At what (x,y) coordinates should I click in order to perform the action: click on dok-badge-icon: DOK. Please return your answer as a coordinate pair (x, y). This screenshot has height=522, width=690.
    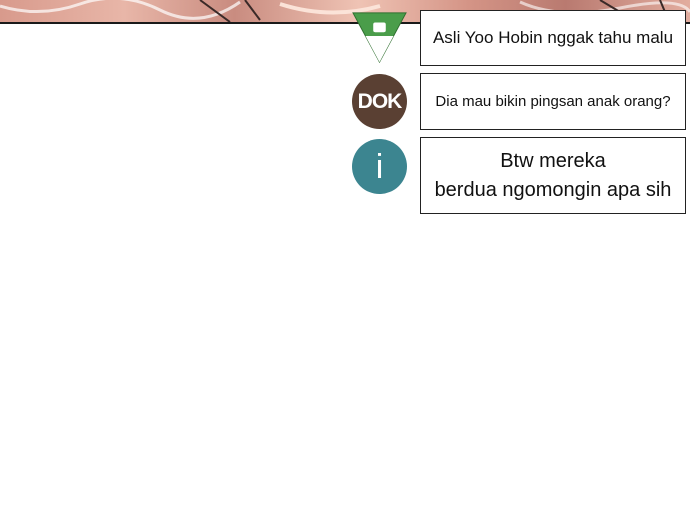
    Looking at the image, I should click on (379, 101).